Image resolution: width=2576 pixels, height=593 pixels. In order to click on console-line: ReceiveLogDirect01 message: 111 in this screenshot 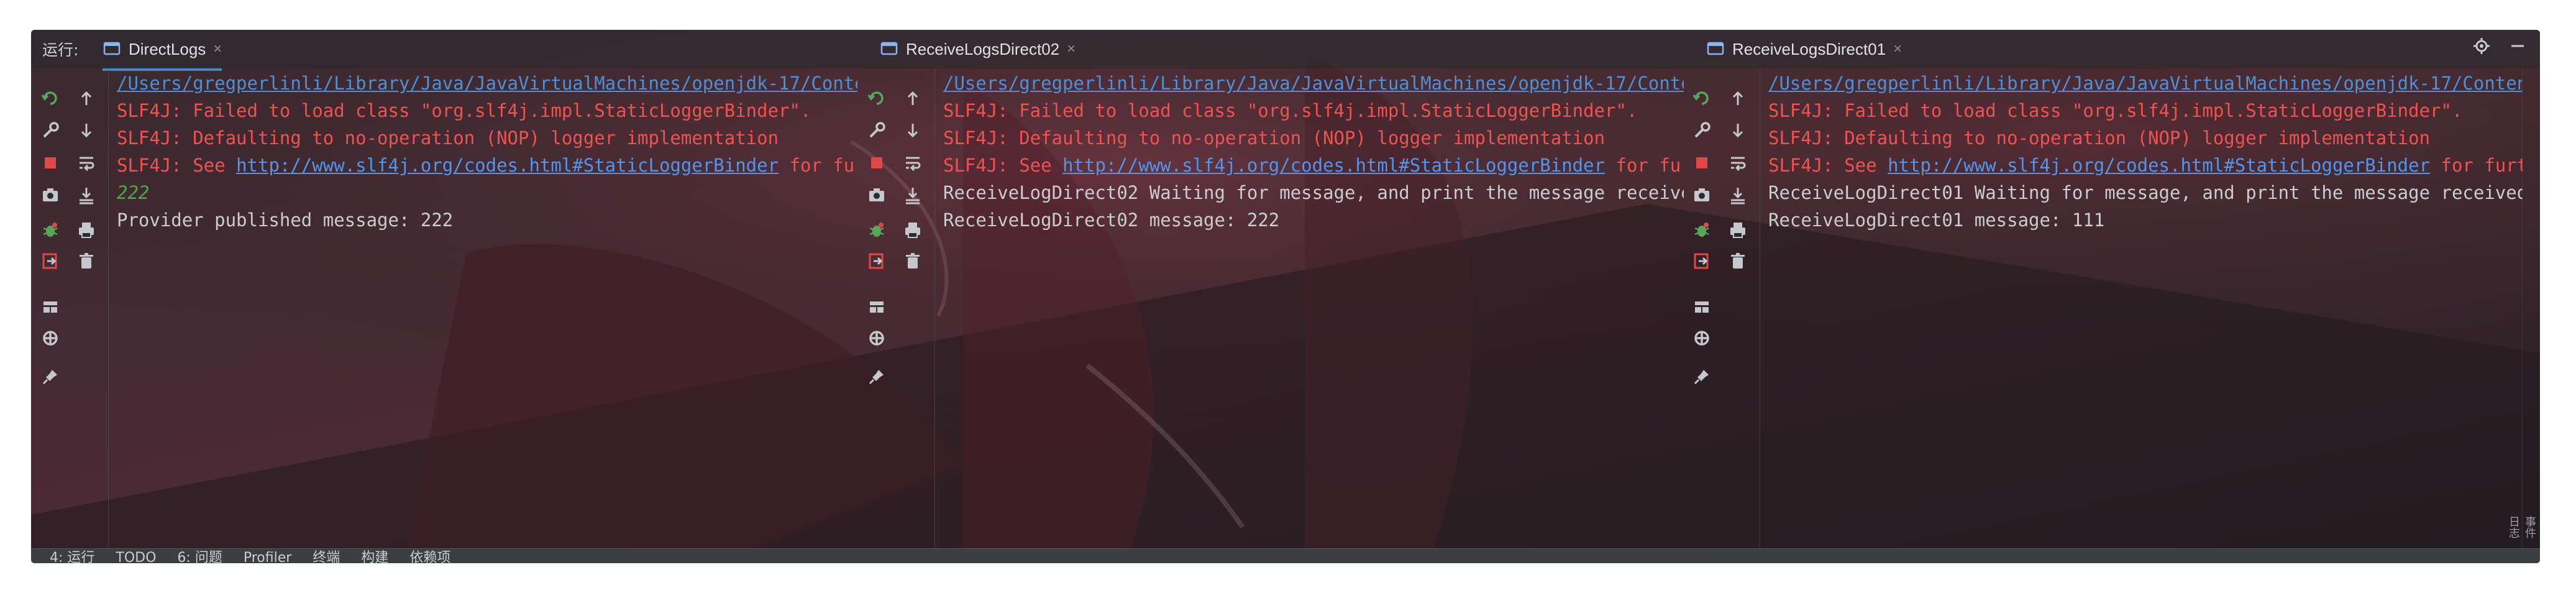, I will do `click(2145, 220)`.